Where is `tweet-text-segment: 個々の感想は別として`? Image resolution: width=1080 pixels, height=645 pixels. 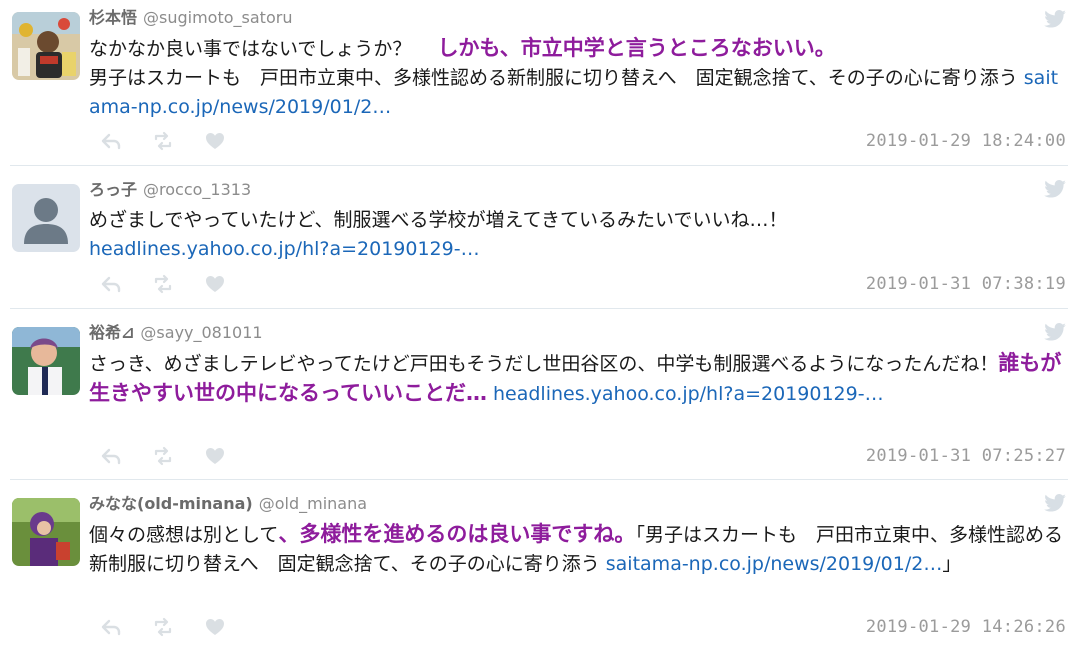 tweet-text-segment: 個々の感想は別として is located at coordinates (184, 535).